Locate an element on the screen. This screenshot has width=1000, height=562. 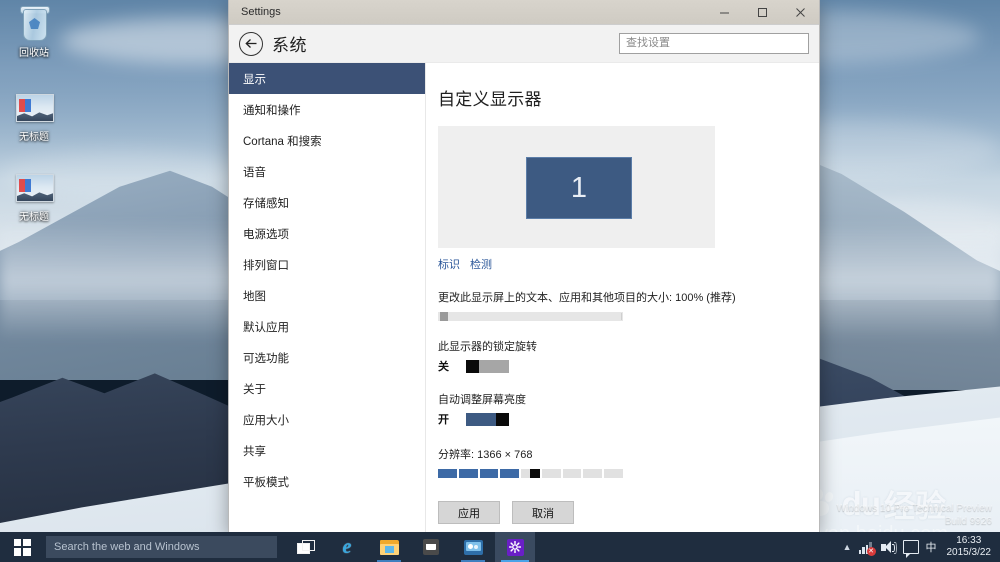
clock-date: 2015/3/22 is located at coordinates (969, 552).